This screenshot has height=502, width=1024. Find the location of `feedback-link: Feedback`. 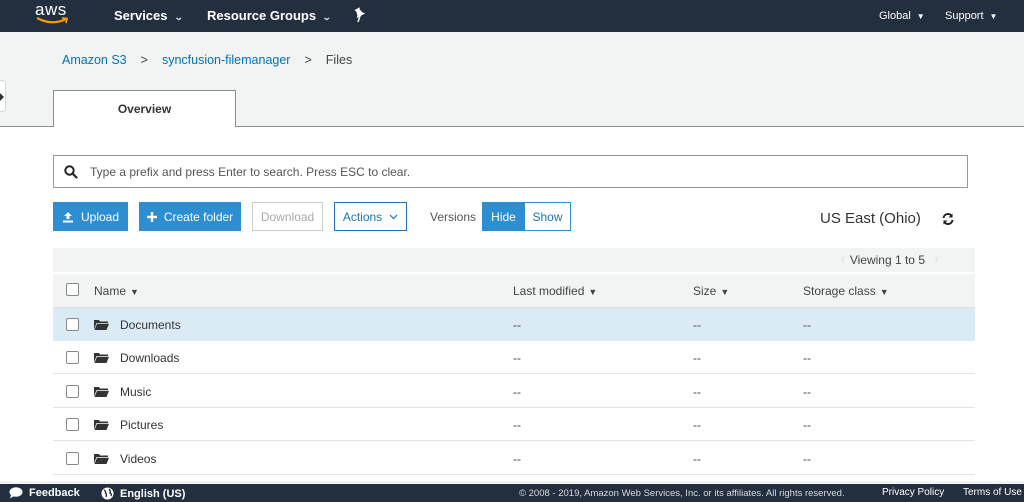

feedback-link: Feedback is located at coordinates (44, 493).